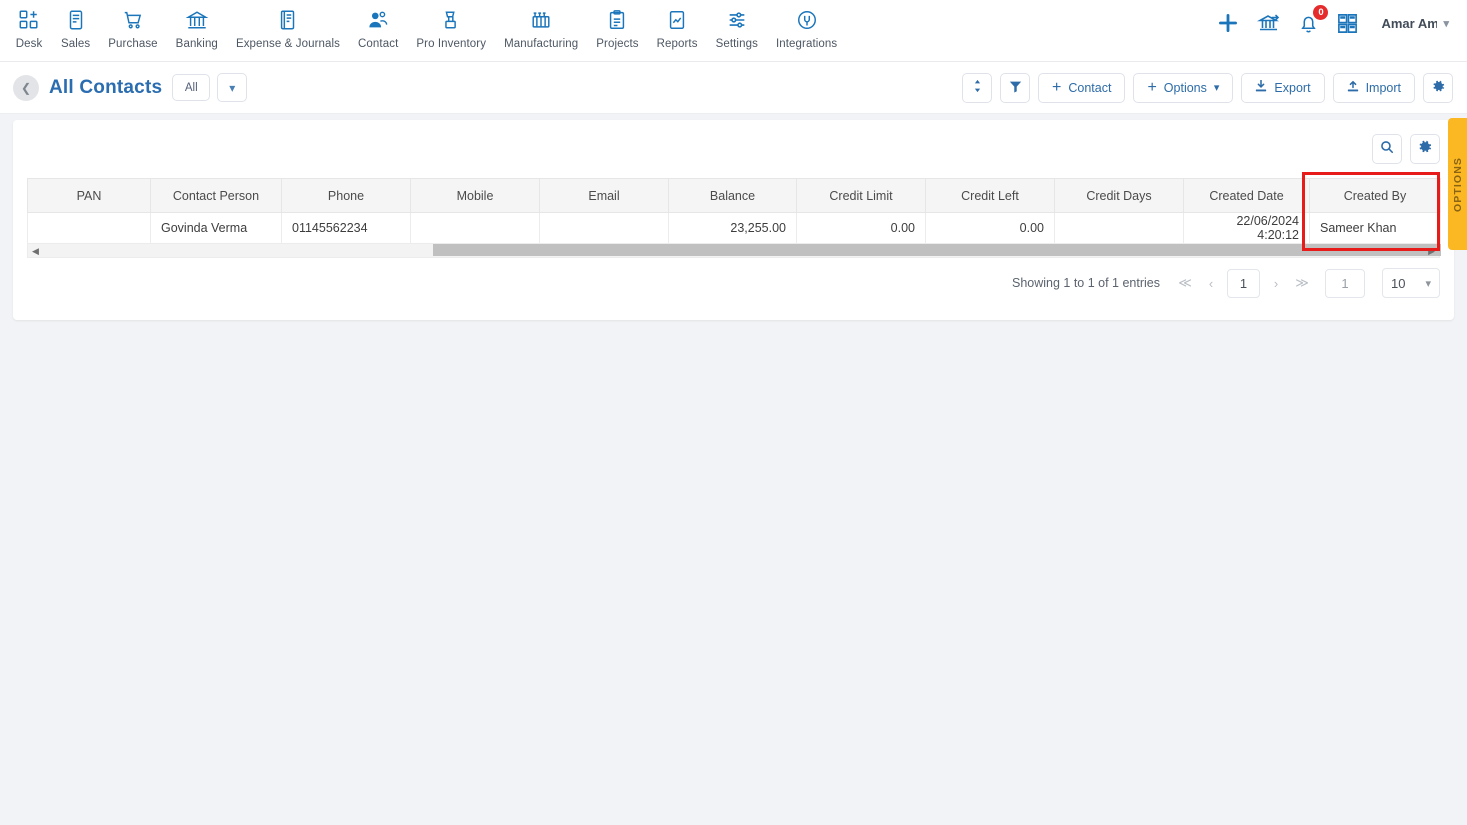  What do you see at coordinates (75, 25) in the screenshot?
I see `nav-item-sales: Sales` at bounding box center [75, 25].